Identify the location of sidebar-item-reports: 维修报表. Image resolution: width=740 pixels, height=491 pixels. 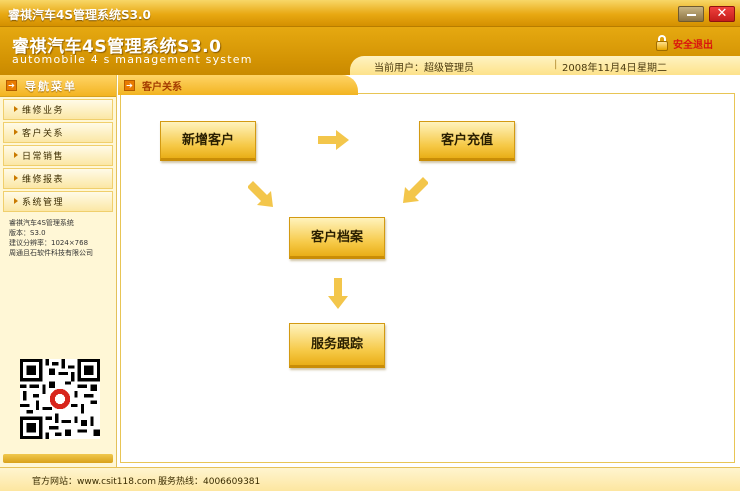
(58, 178).